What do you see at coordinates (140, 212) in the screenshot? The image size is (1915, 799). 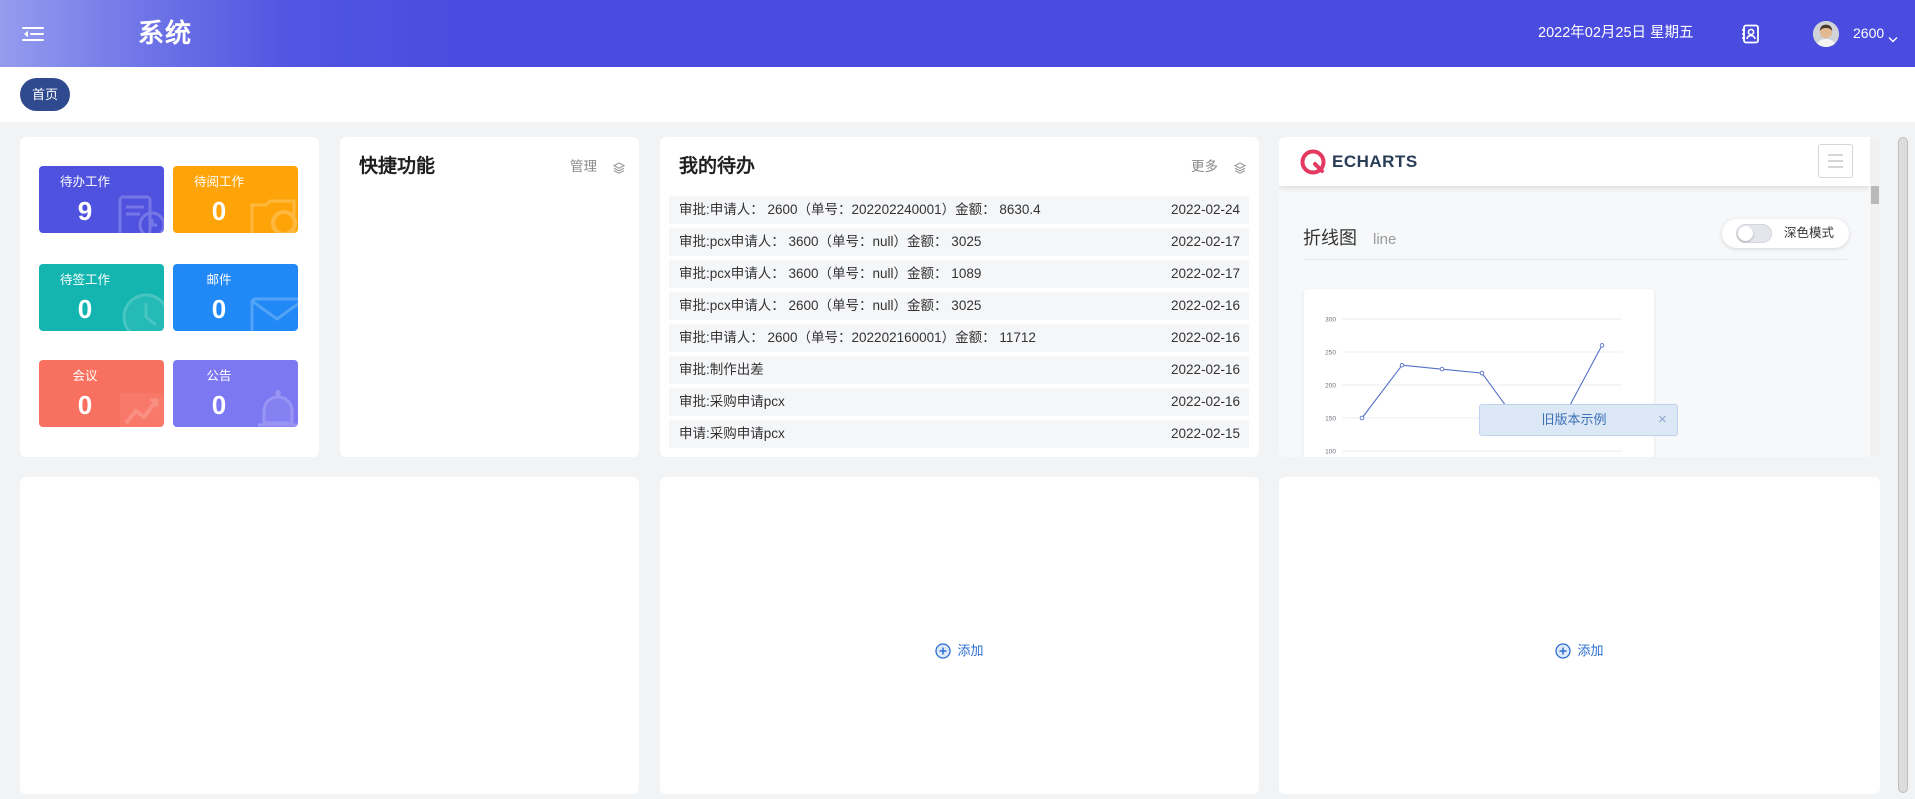 I see `todo-doc-icon` at bounding box center [140, 212].